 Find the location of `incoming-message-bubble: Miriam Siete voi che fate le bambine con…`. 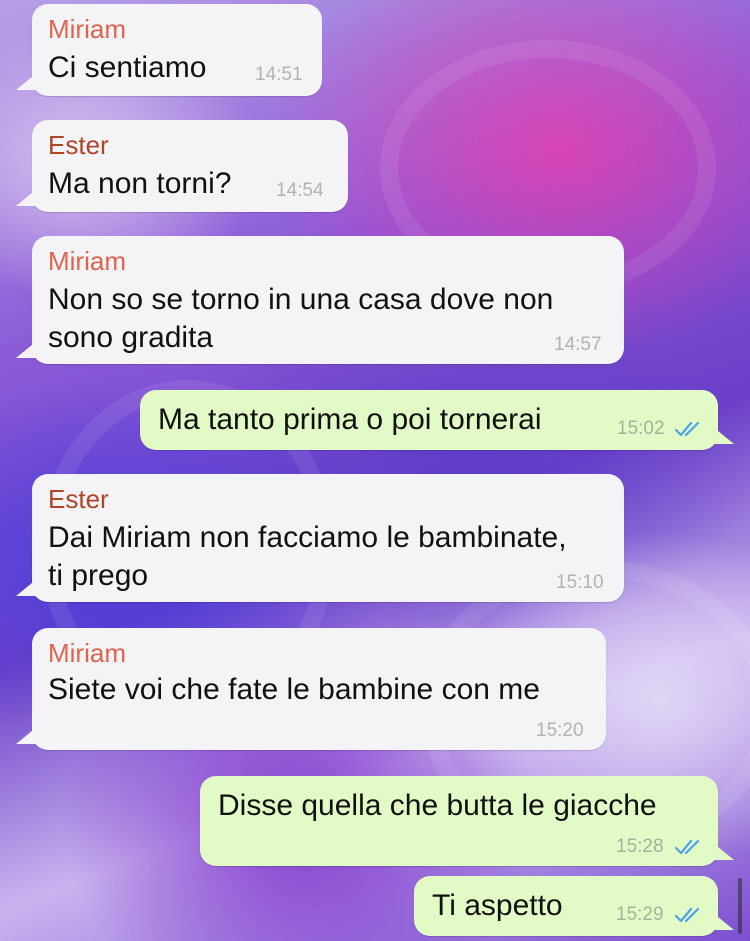

incoming-message-bubble: Miriam Siete voi che fate le bambine con… is located at coordinates (311, 689).